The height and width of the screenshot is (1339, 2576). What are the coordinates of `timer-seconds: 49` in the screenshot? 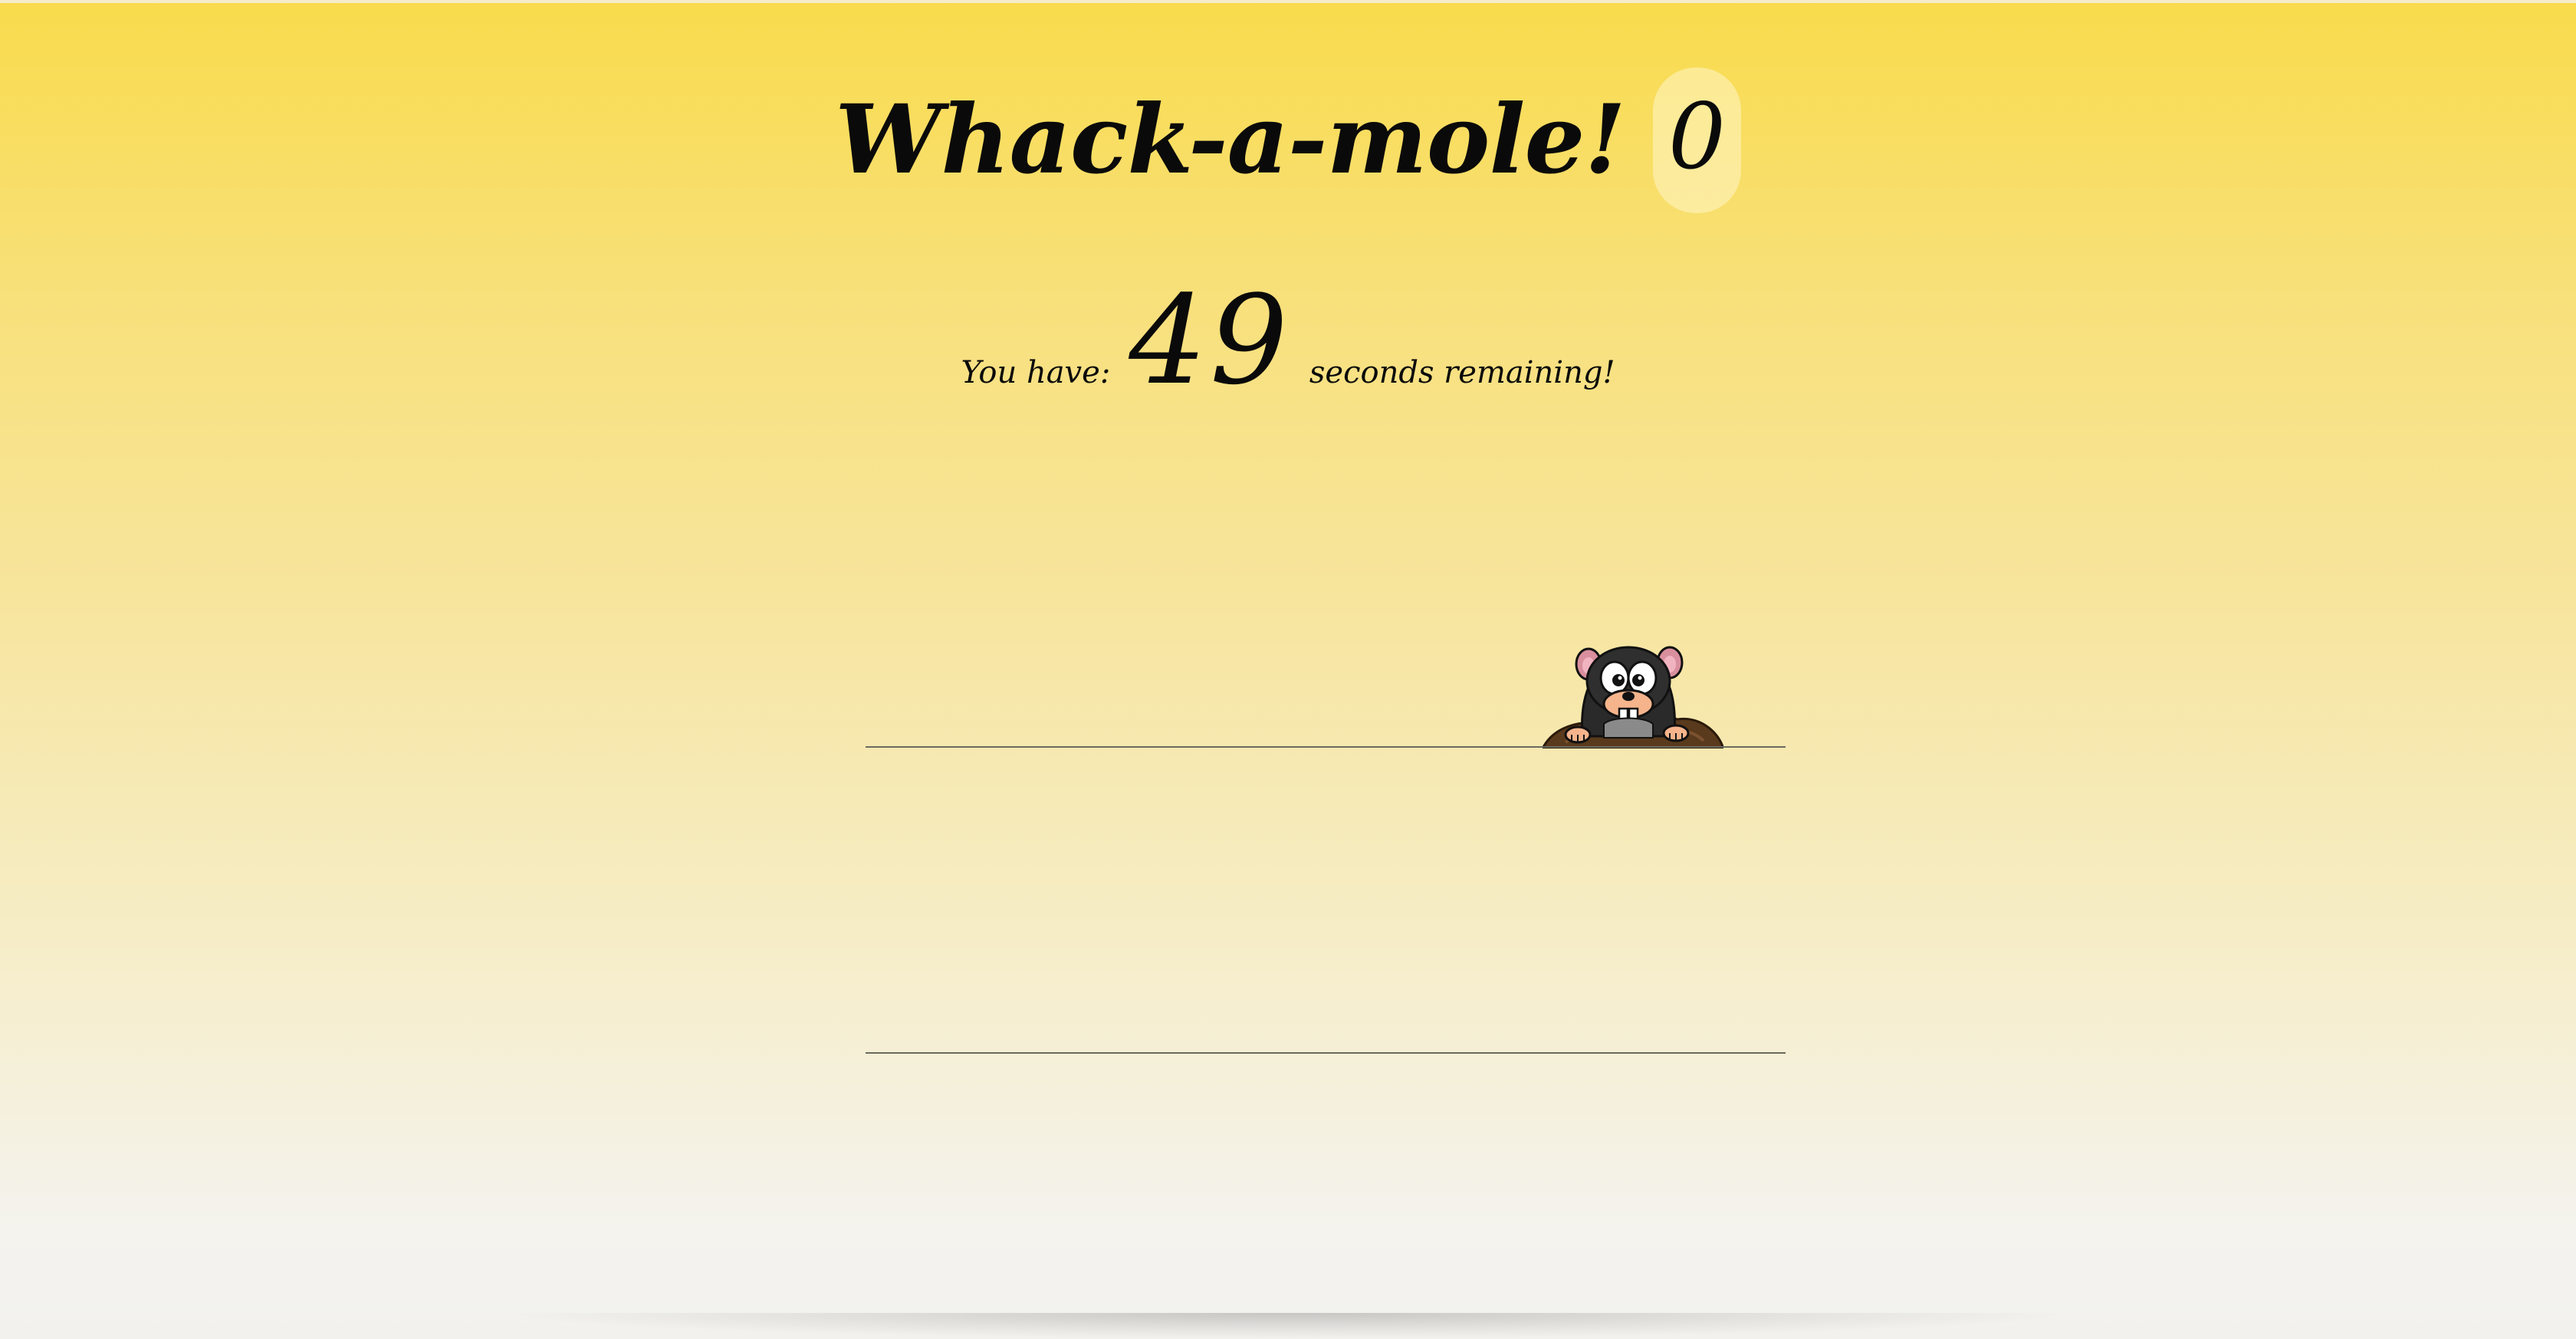 It's located at (1210, 340).